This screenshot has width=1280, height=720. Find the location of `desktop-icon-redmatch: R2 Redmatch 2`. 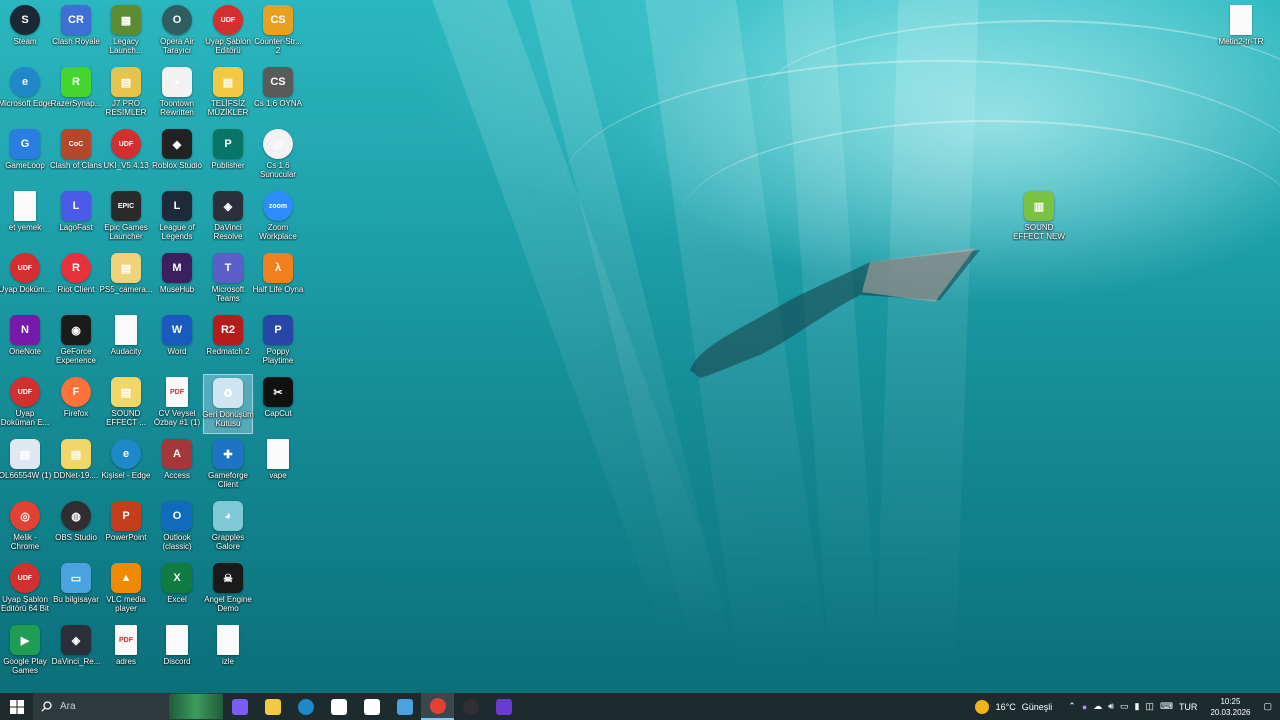

desktop-icon-redmatch: R2 Redmatch 2 is located at coordinates (228, 342).